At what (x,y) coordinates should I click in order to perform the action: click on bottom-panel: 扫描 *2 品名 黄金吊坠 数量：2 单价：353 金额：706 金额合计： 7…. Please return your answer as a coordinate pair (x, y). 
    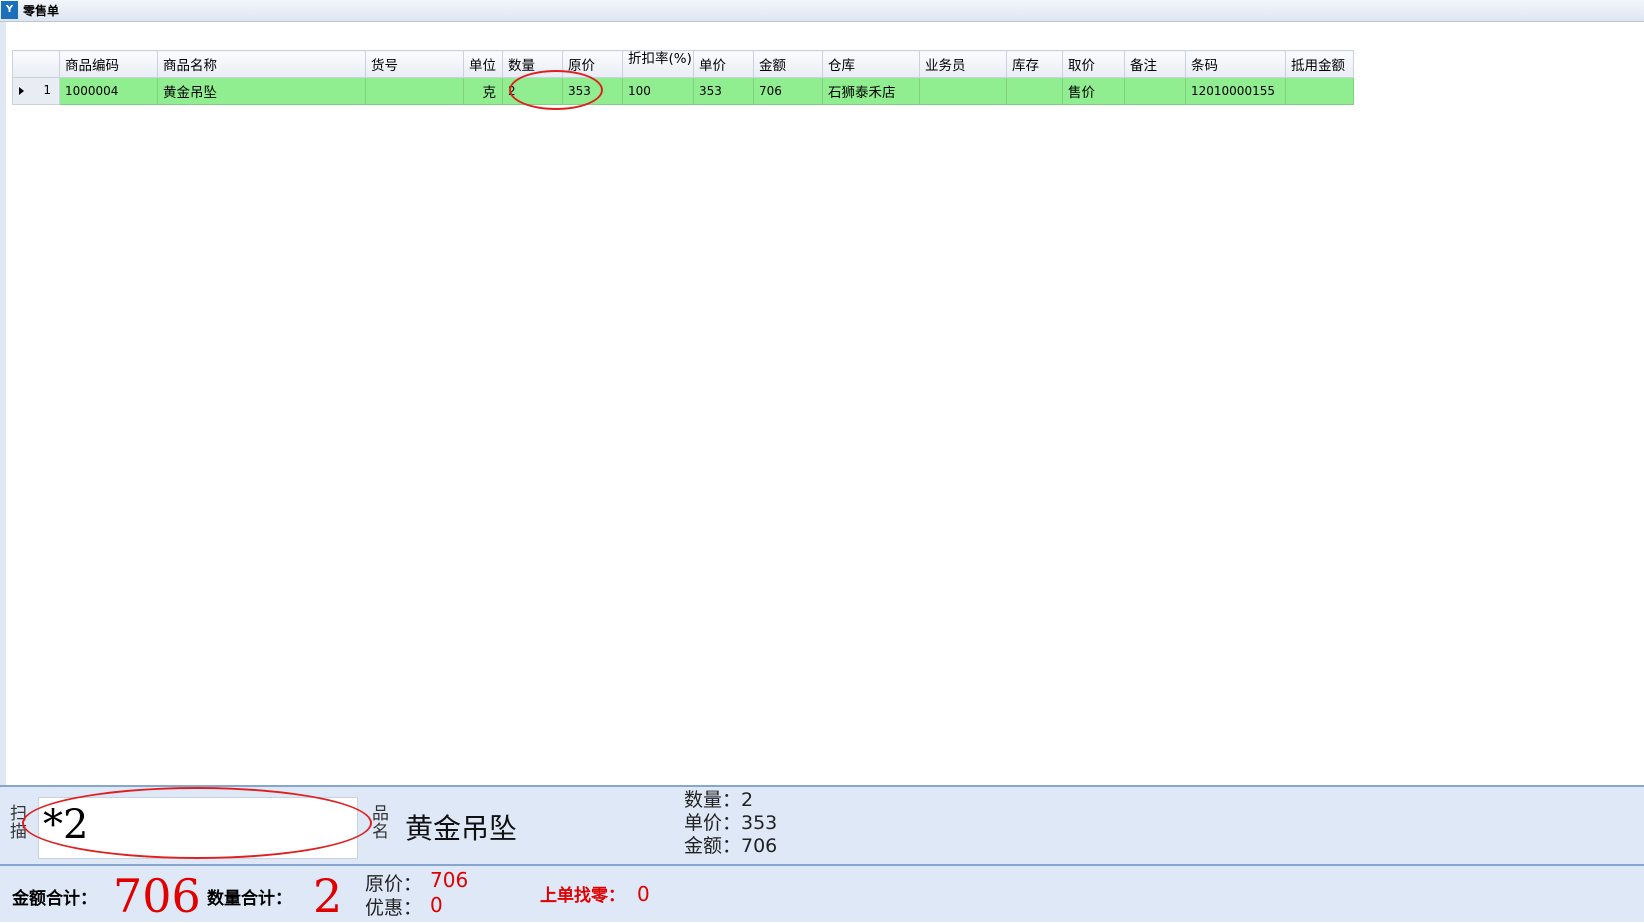
    Looking at the image, I should click on (822, 853).